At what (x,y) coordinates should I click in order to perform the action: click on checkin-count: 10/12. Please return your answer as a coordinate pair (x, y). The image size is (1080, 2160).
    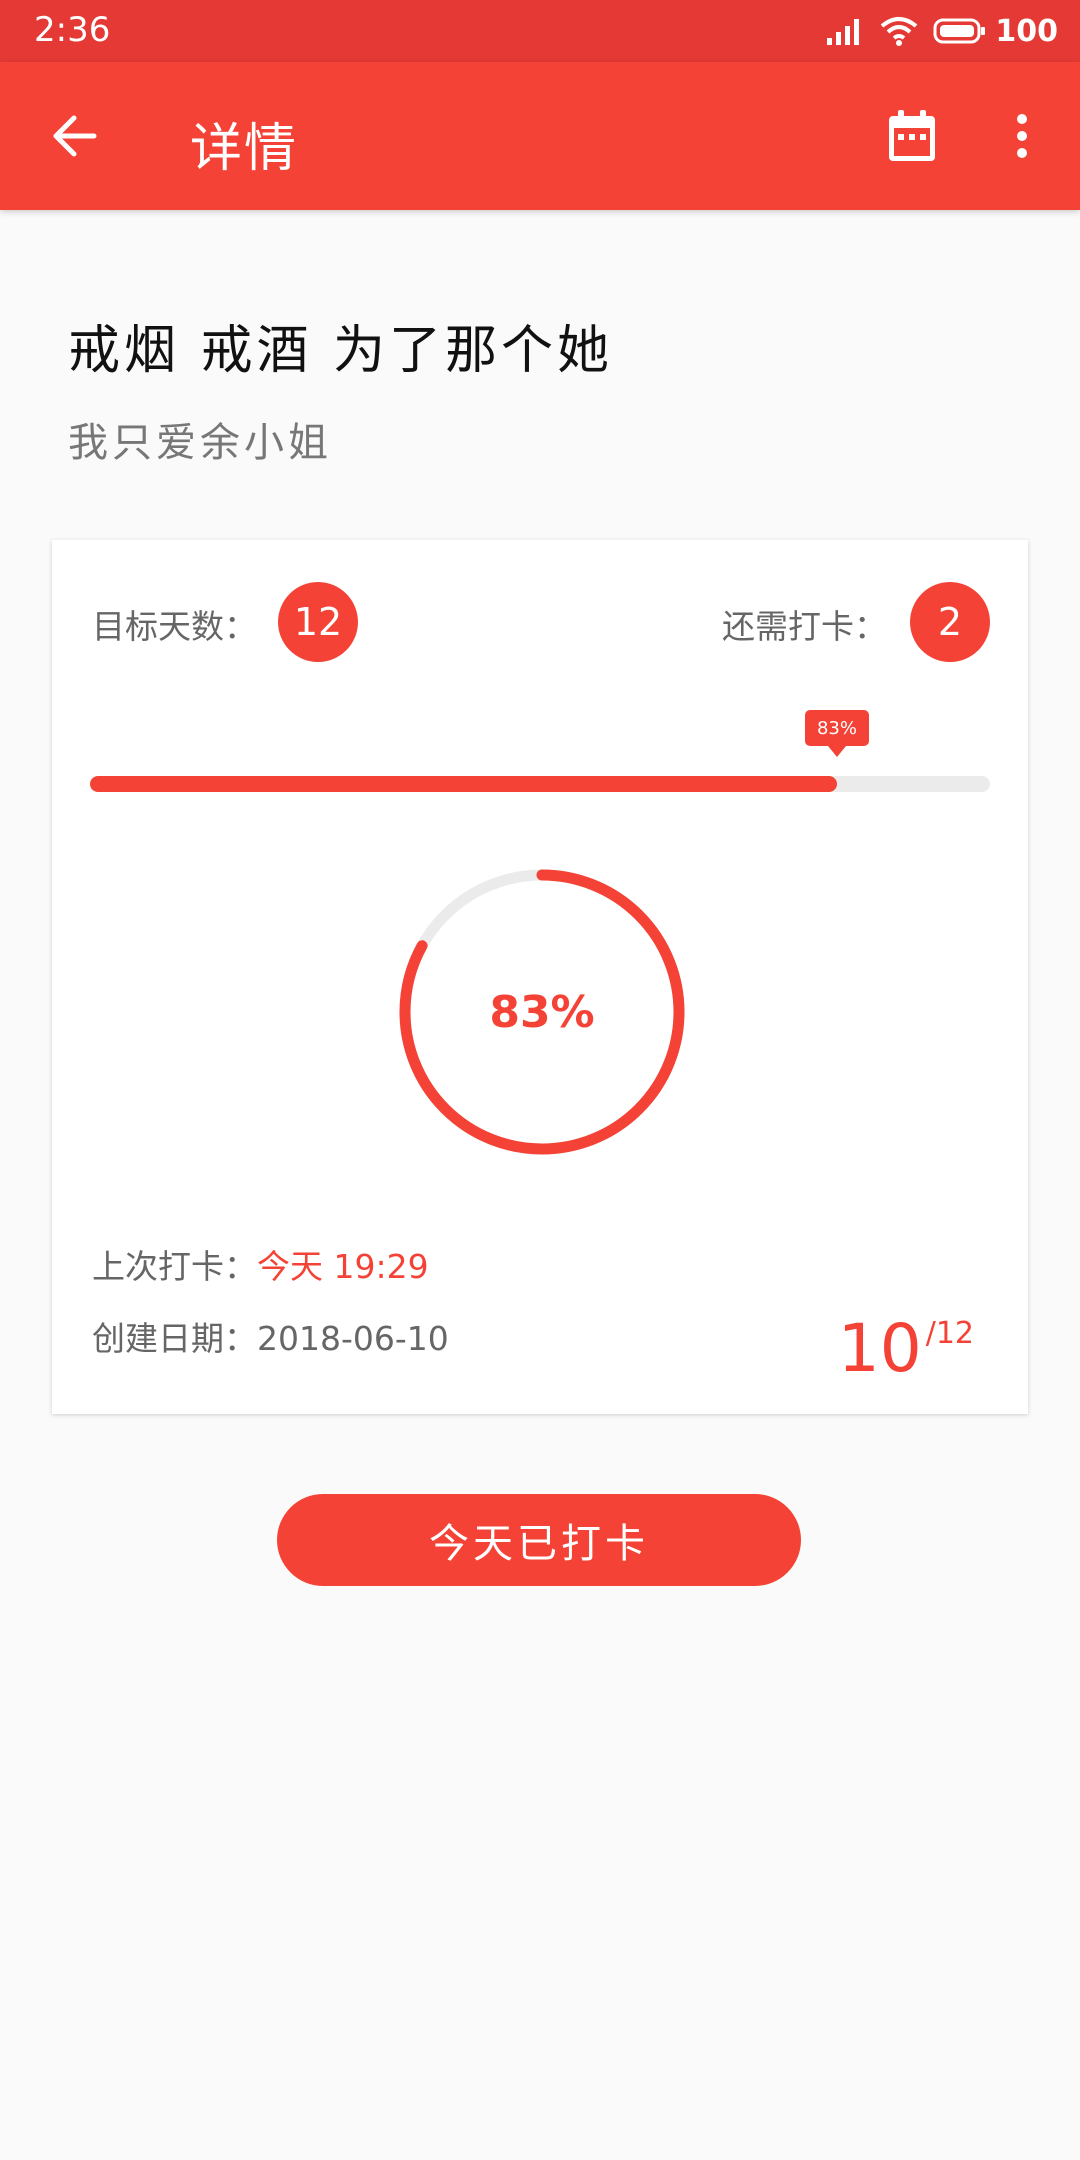
    Looking at the image, I should click on (906, 1348).